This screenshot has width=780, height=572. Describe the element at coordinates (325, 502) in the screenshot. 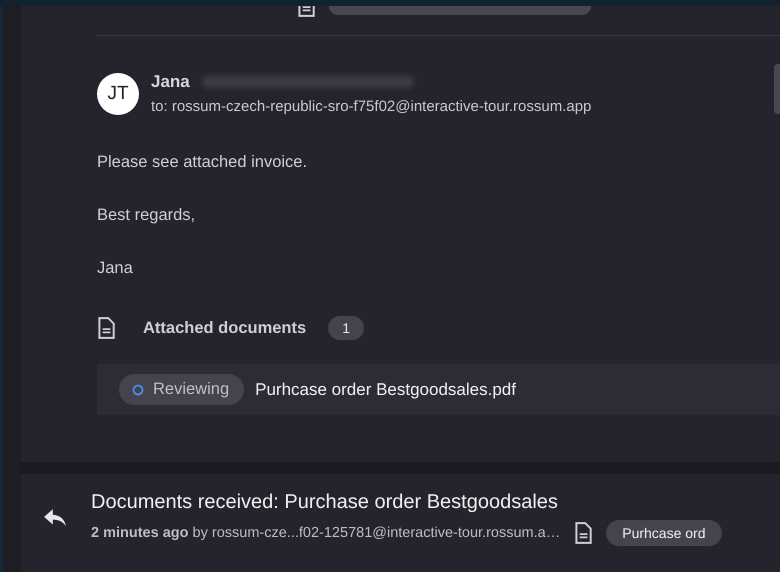

I see `message-subject: Documents received: Purchase order Bestgoodsales` at that location.